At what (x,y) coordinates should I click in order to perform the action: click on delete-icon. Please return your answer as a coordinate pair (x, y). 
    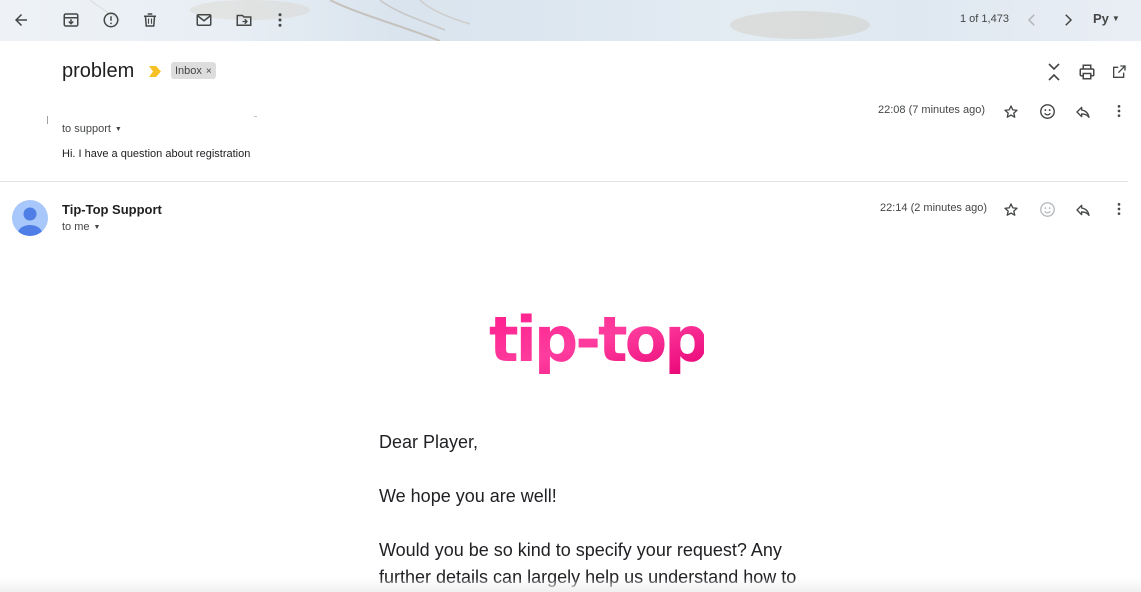
    Looking at the image, I should click on (150, 20).